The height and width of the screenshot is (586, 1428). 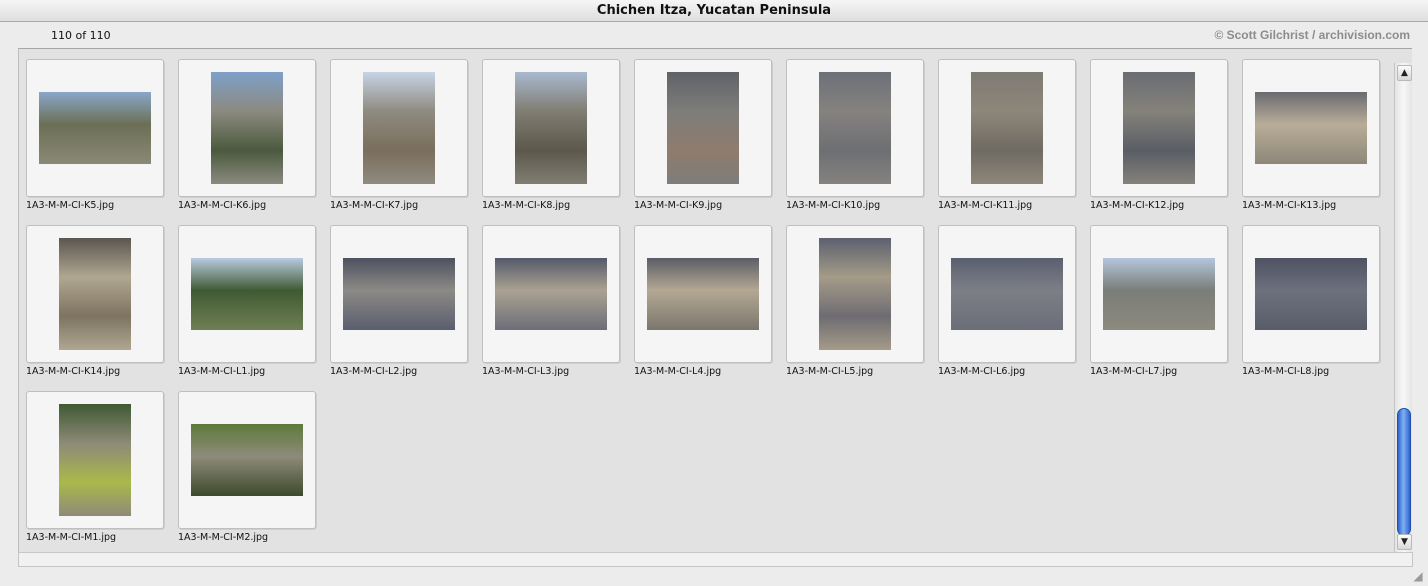 I want to click on thumbnail-item: 1A3-M-M-CI-L1.jpg, so click(x=247, y=296).